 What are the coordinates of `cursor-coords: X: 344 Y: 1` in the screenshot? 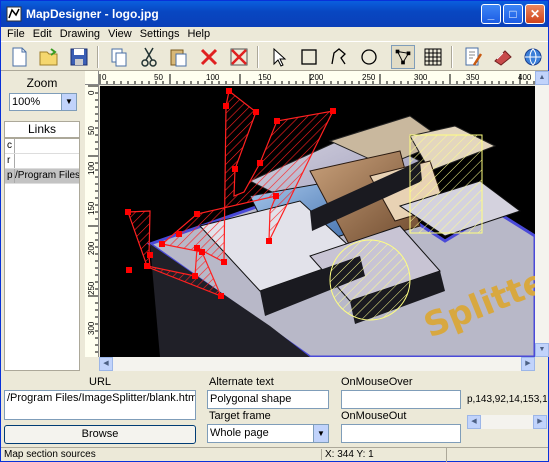 It's located at (347, 454).